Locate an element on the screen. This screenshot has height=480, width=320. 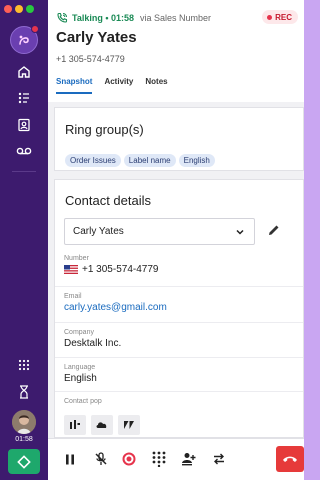
contact-select-value: Carly Yates is located at coordinates (98, 231).